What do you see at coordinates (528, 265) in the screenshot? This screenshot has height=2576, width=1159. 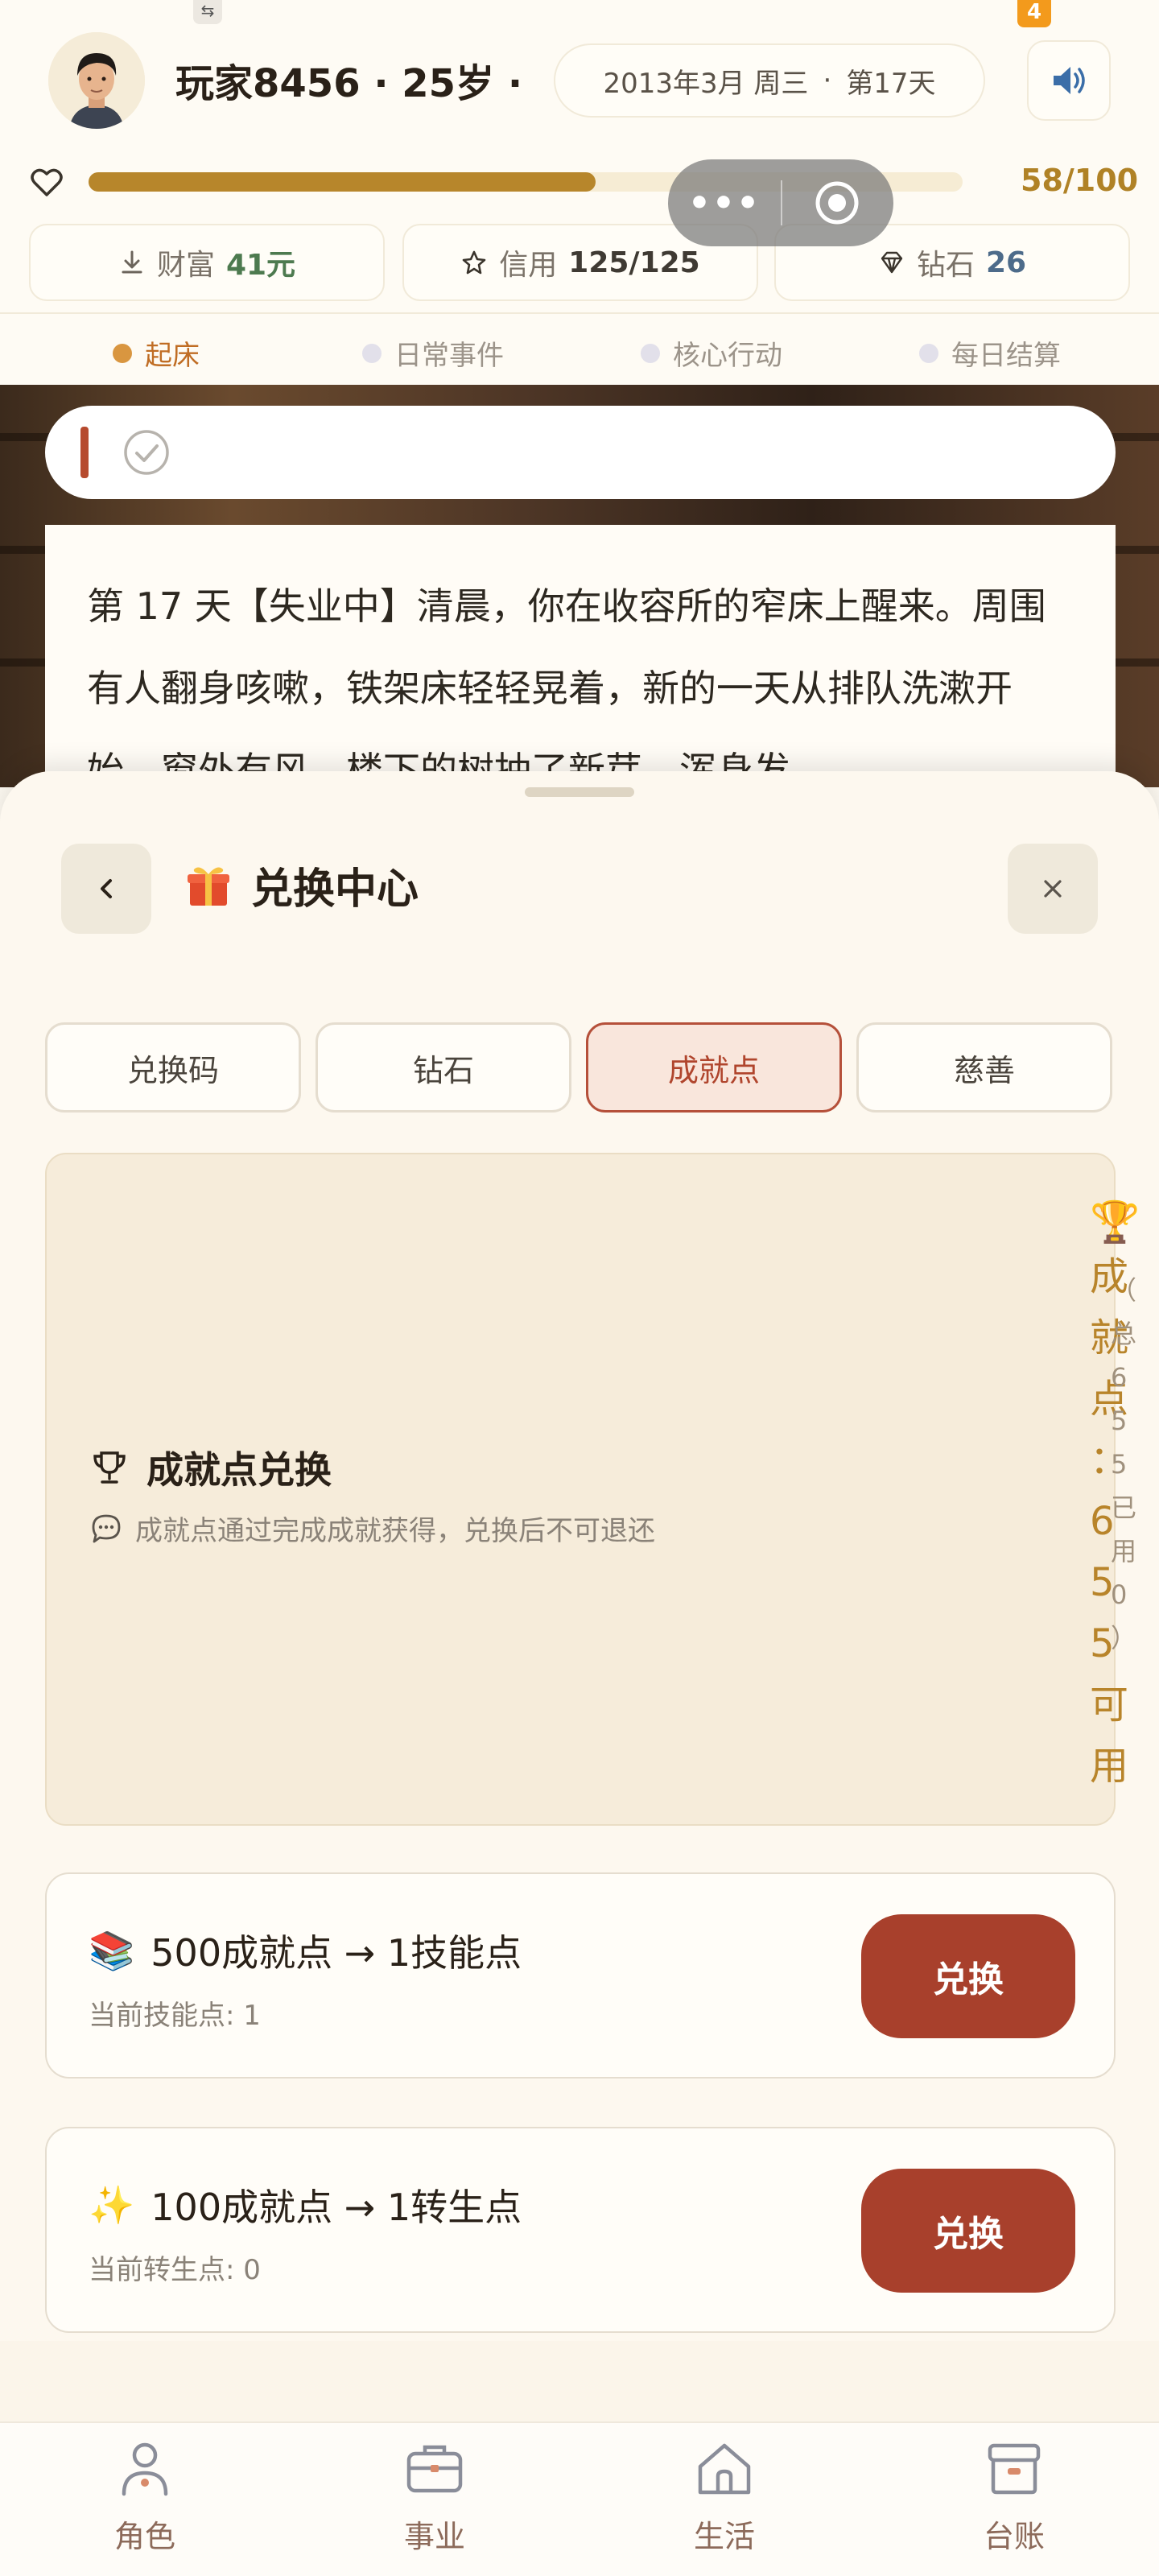 I see `credit-label: 信用` at bounding box center [528, 265].